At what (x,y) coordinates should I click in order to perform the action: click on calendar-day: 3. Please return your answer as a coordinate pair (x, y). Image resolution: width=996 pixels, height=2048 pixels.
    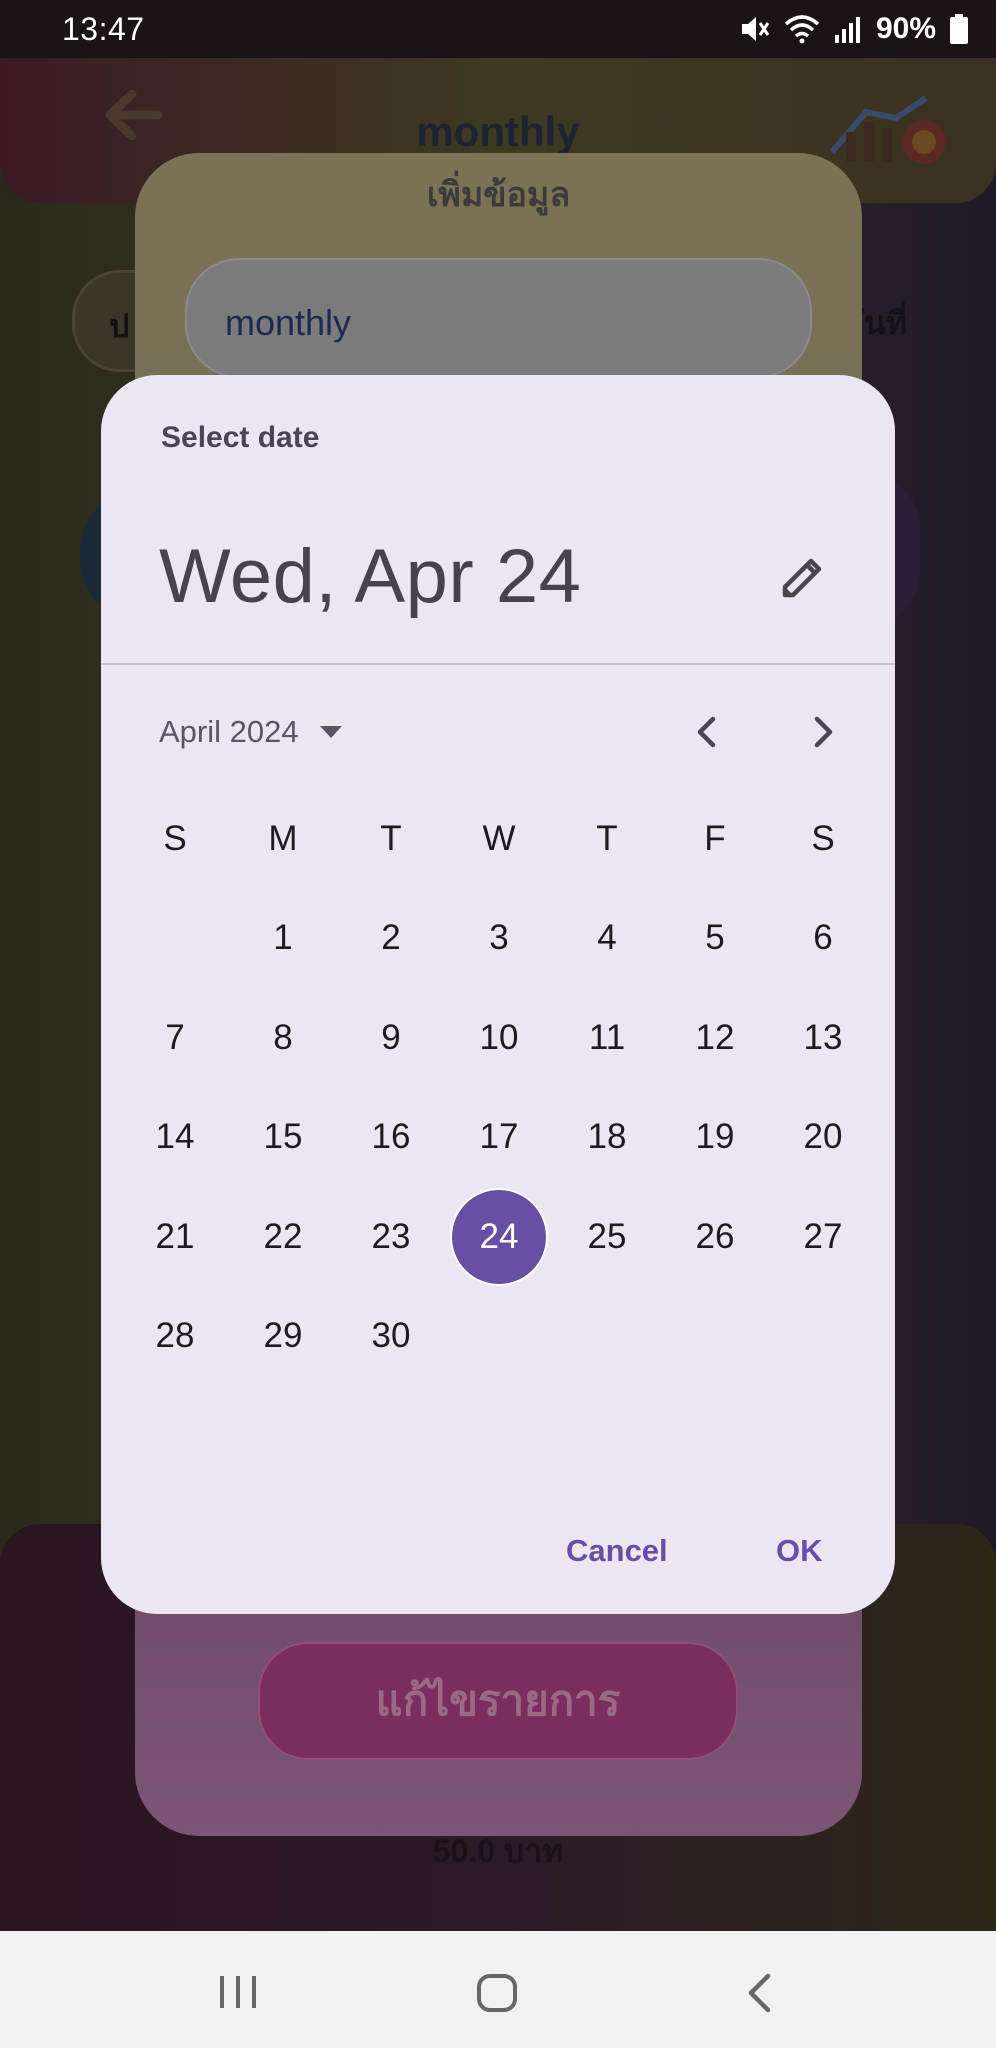
    Looking at the image, I should click on (499, 938).